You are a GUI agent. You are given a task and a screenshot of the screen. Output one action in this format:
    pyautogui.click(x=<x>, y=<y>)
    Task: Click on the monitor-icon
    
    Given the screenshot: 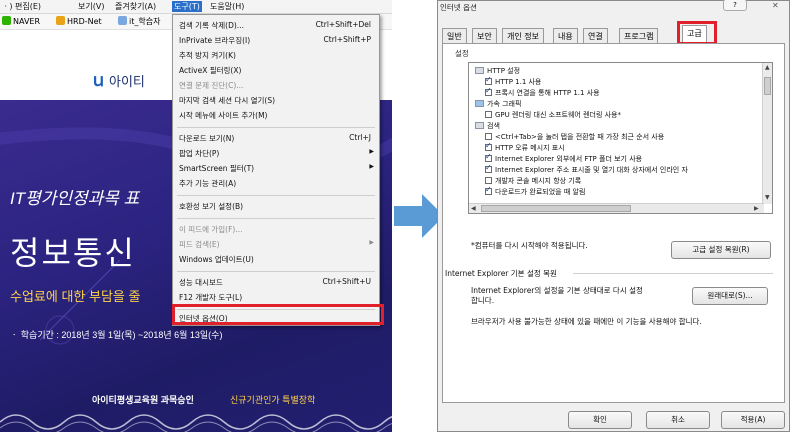 What is the action you would take?
    pyautogui.click(x=479, y=103)
    